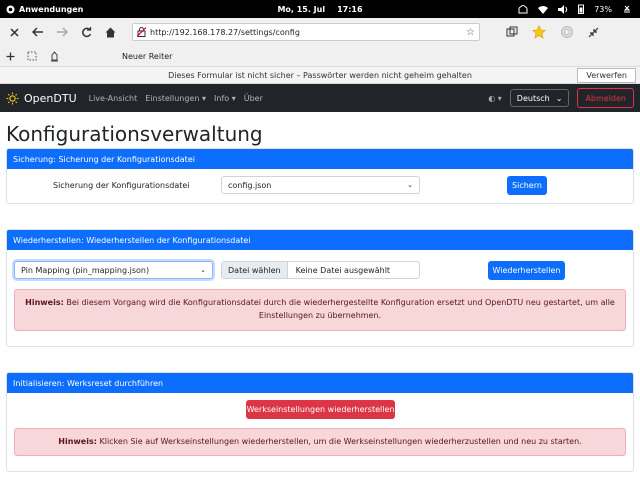  I want to click on restore-file-input: Datei wählen Keine Datei ausgewählt, so click(320, 270).